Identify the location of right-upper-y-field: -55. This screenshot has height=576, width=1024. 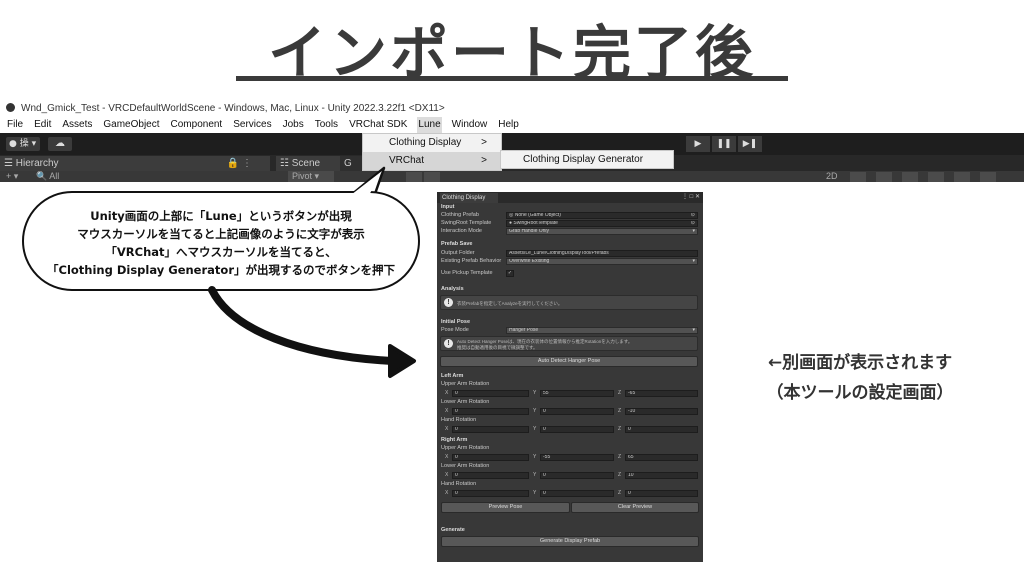
(577, 457).